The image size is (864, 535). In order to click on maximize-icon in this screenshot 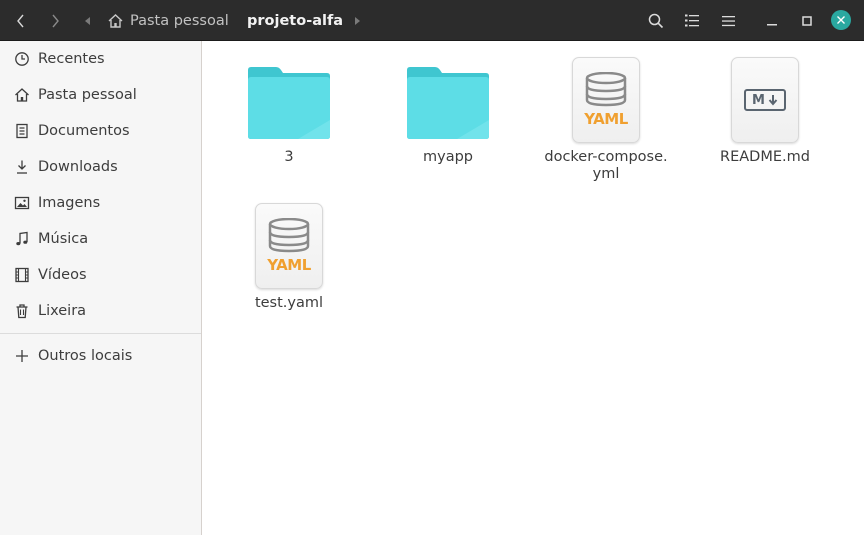, I will do `click(807, 20)`.